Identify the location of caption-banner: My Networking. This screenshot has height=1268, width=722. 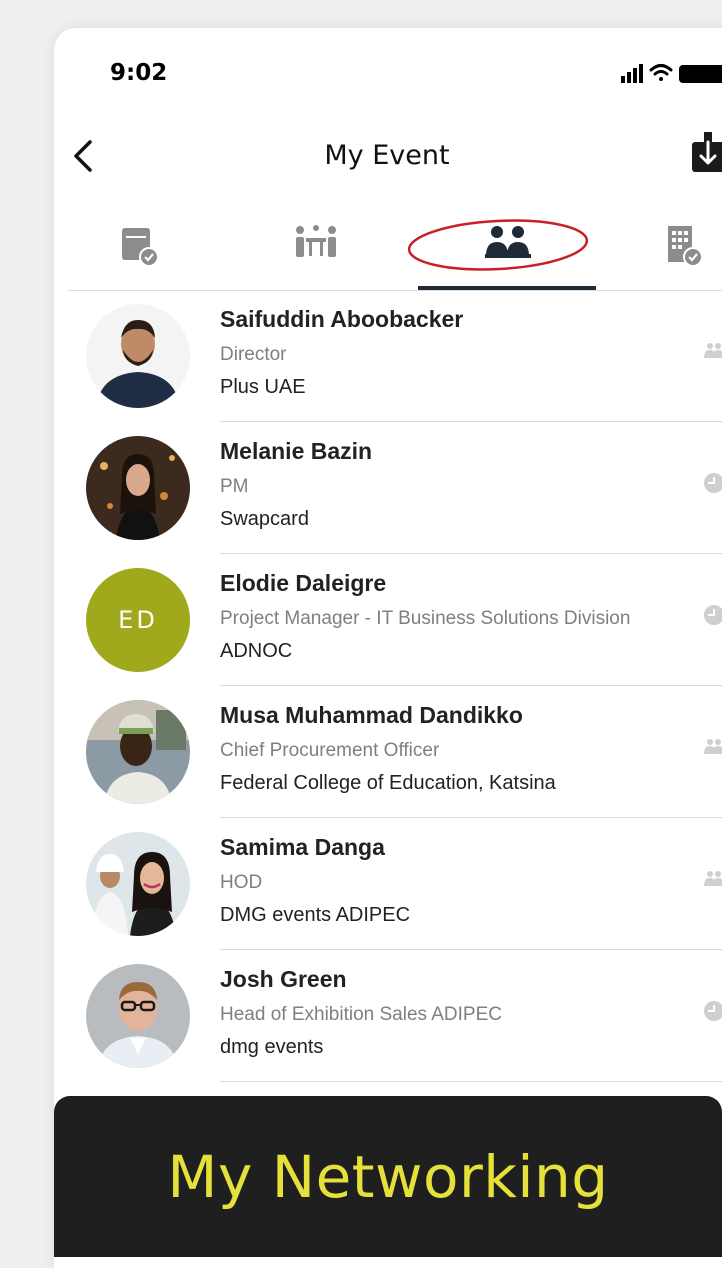
(388, 1176).